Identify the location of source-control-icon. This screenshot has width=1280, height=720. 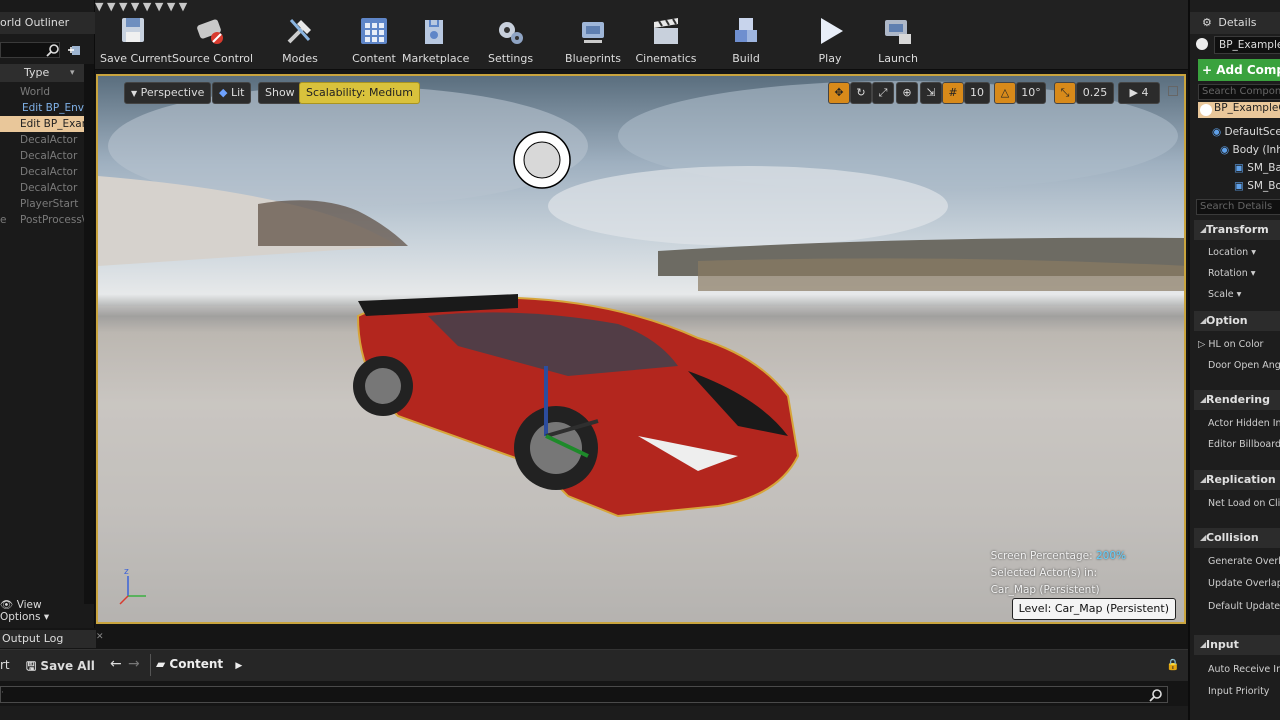
(210, 31).